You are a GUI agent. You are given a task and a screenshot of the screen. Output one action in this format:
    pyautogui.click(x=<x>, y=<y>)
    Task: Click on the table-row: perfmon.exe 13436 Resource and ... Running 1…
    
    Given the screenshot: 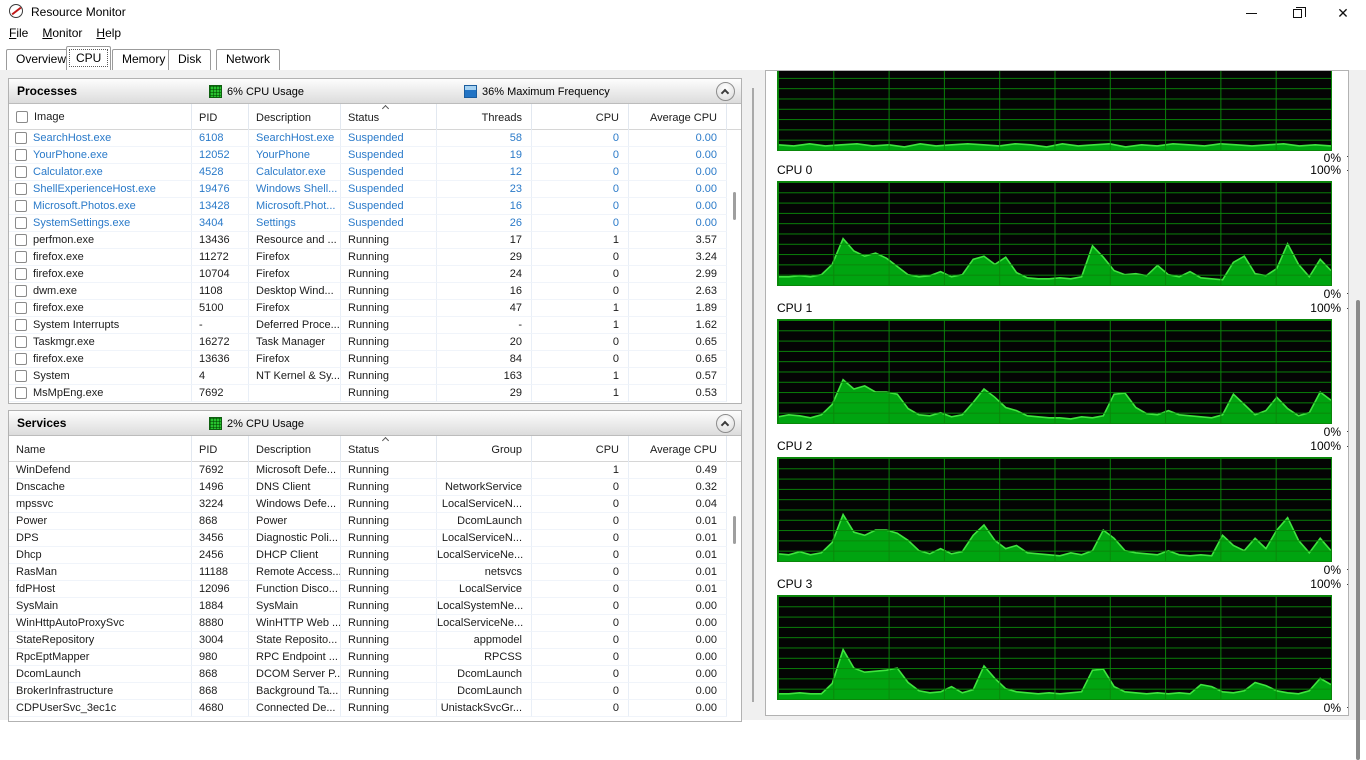 What is the action you would take?
    pyautogui.click(x=375, y=240)
    